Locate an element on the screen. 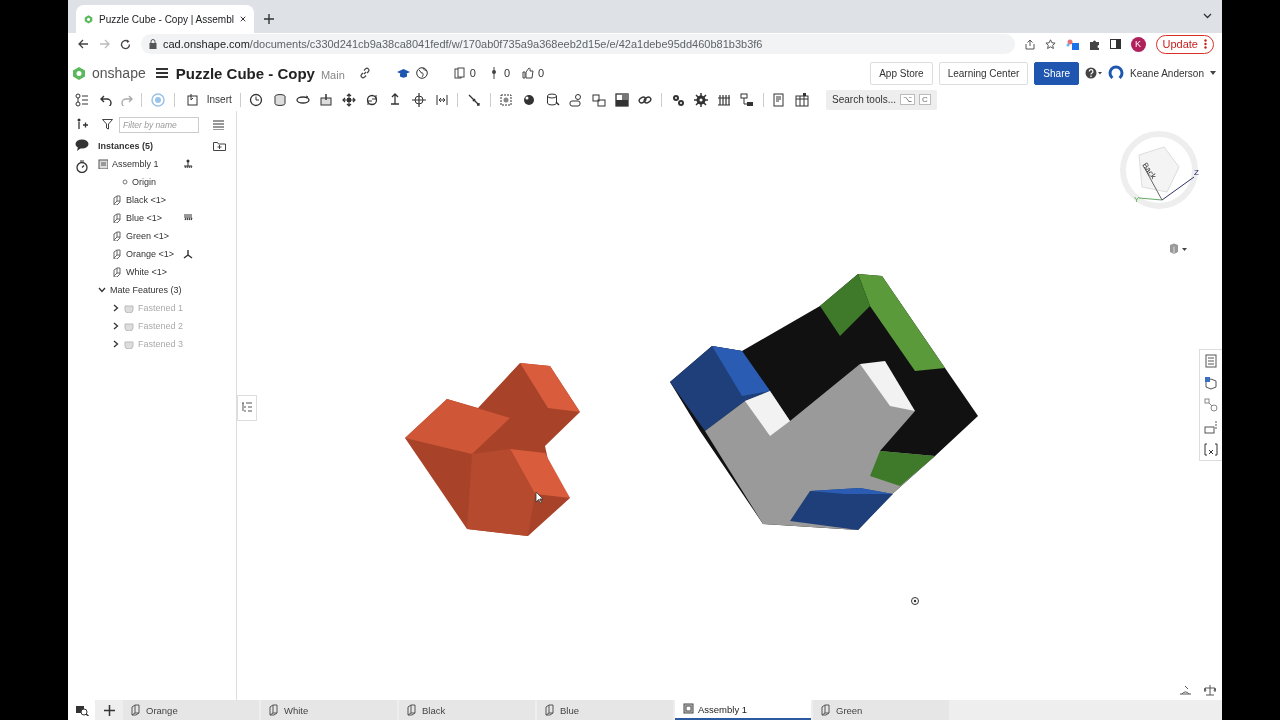  graduation-cap-icon is located at coordinates (403, 73).